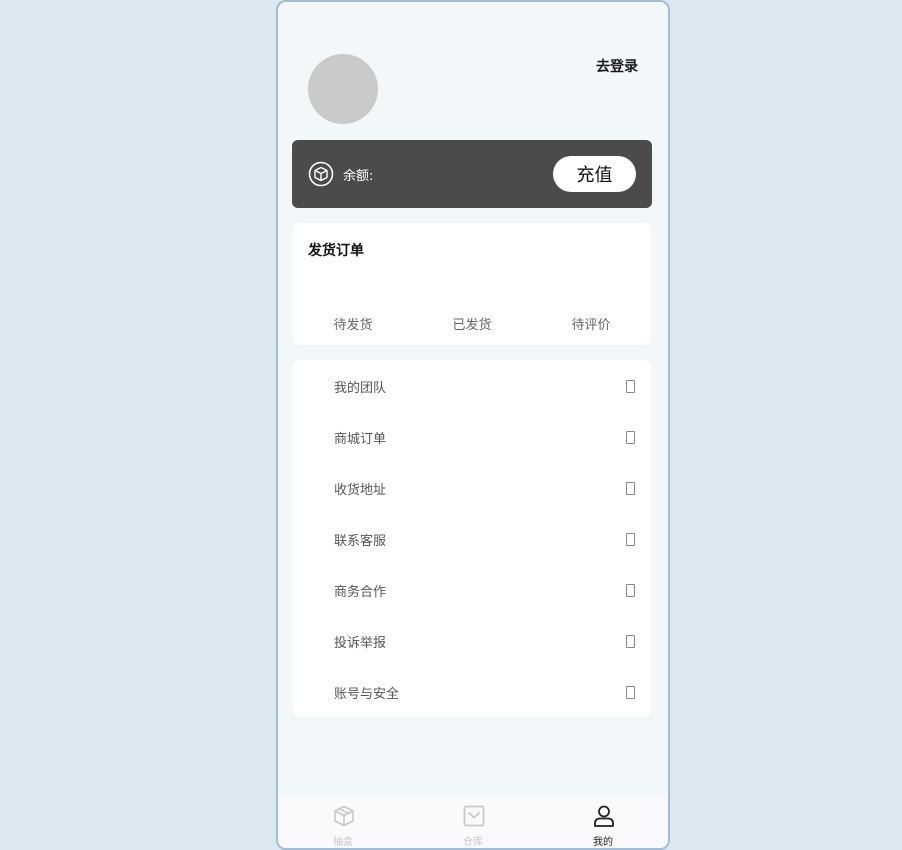 The width and height of the screenshot is (902, 850). I want to click on tab-label: 我的, so click(603, 842).